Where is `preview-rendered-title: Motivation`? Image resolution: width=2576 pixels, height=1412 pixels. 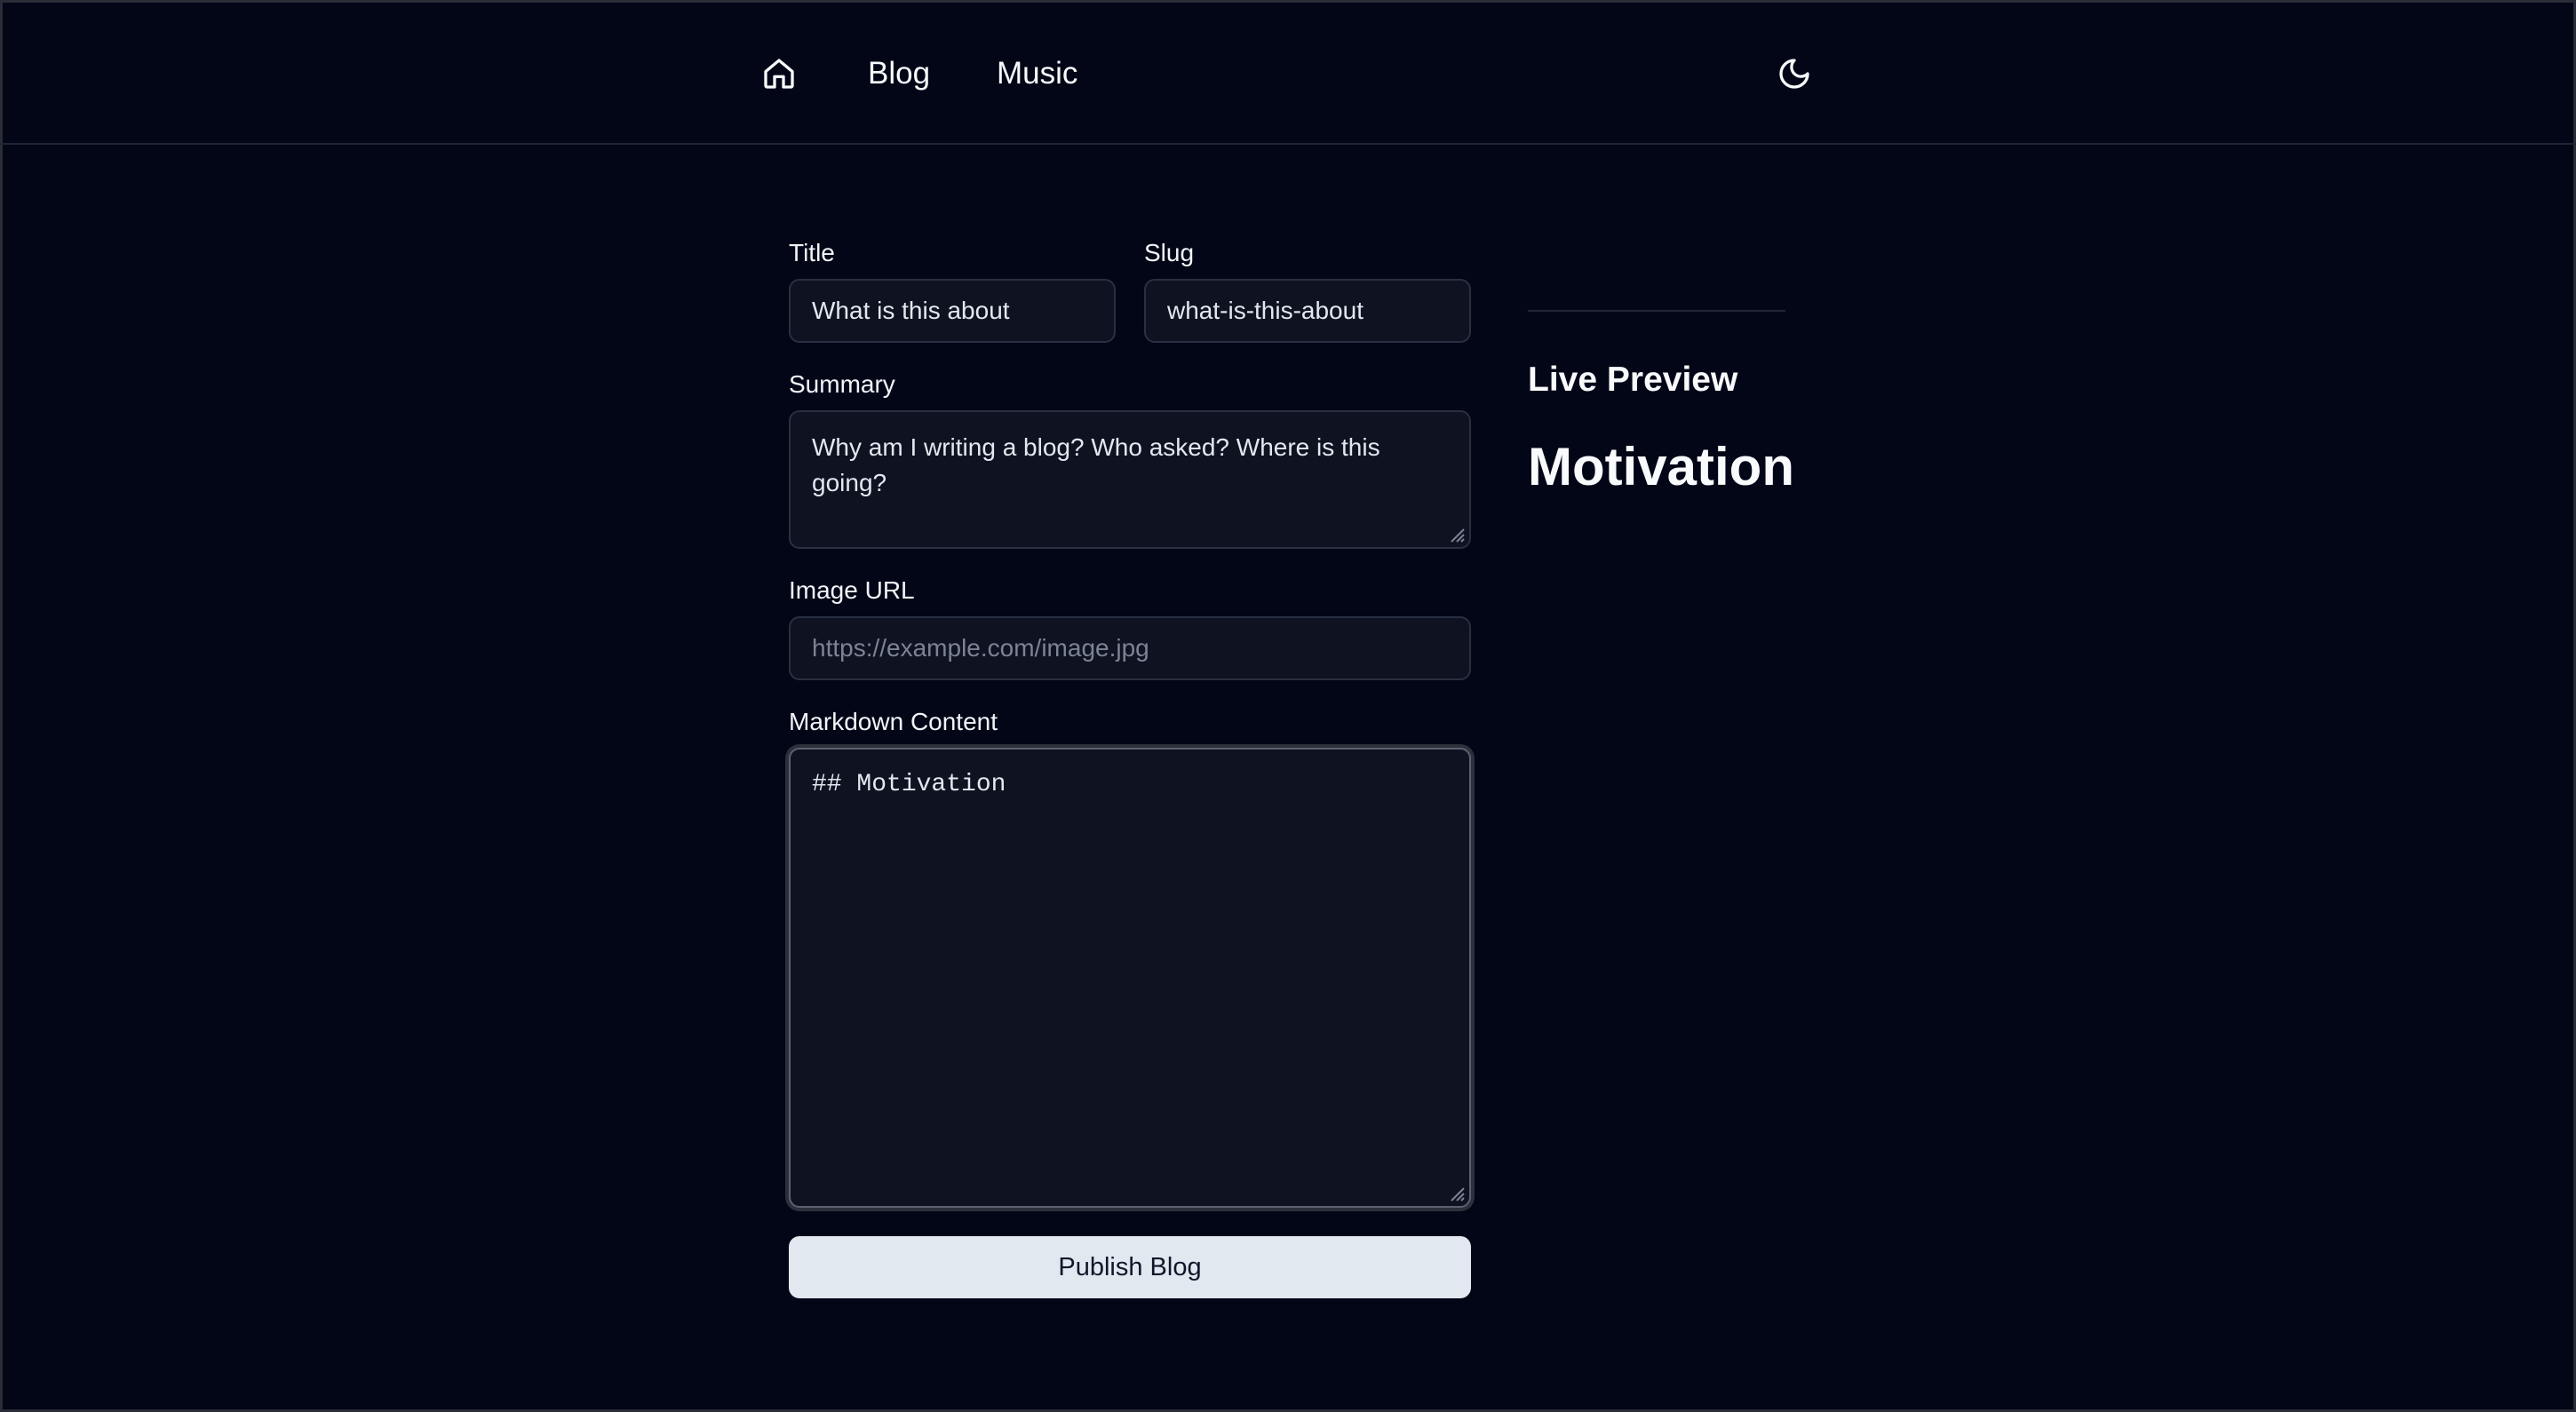
preview-rendered-title: Motivation is located at coordinates (1661, 466).